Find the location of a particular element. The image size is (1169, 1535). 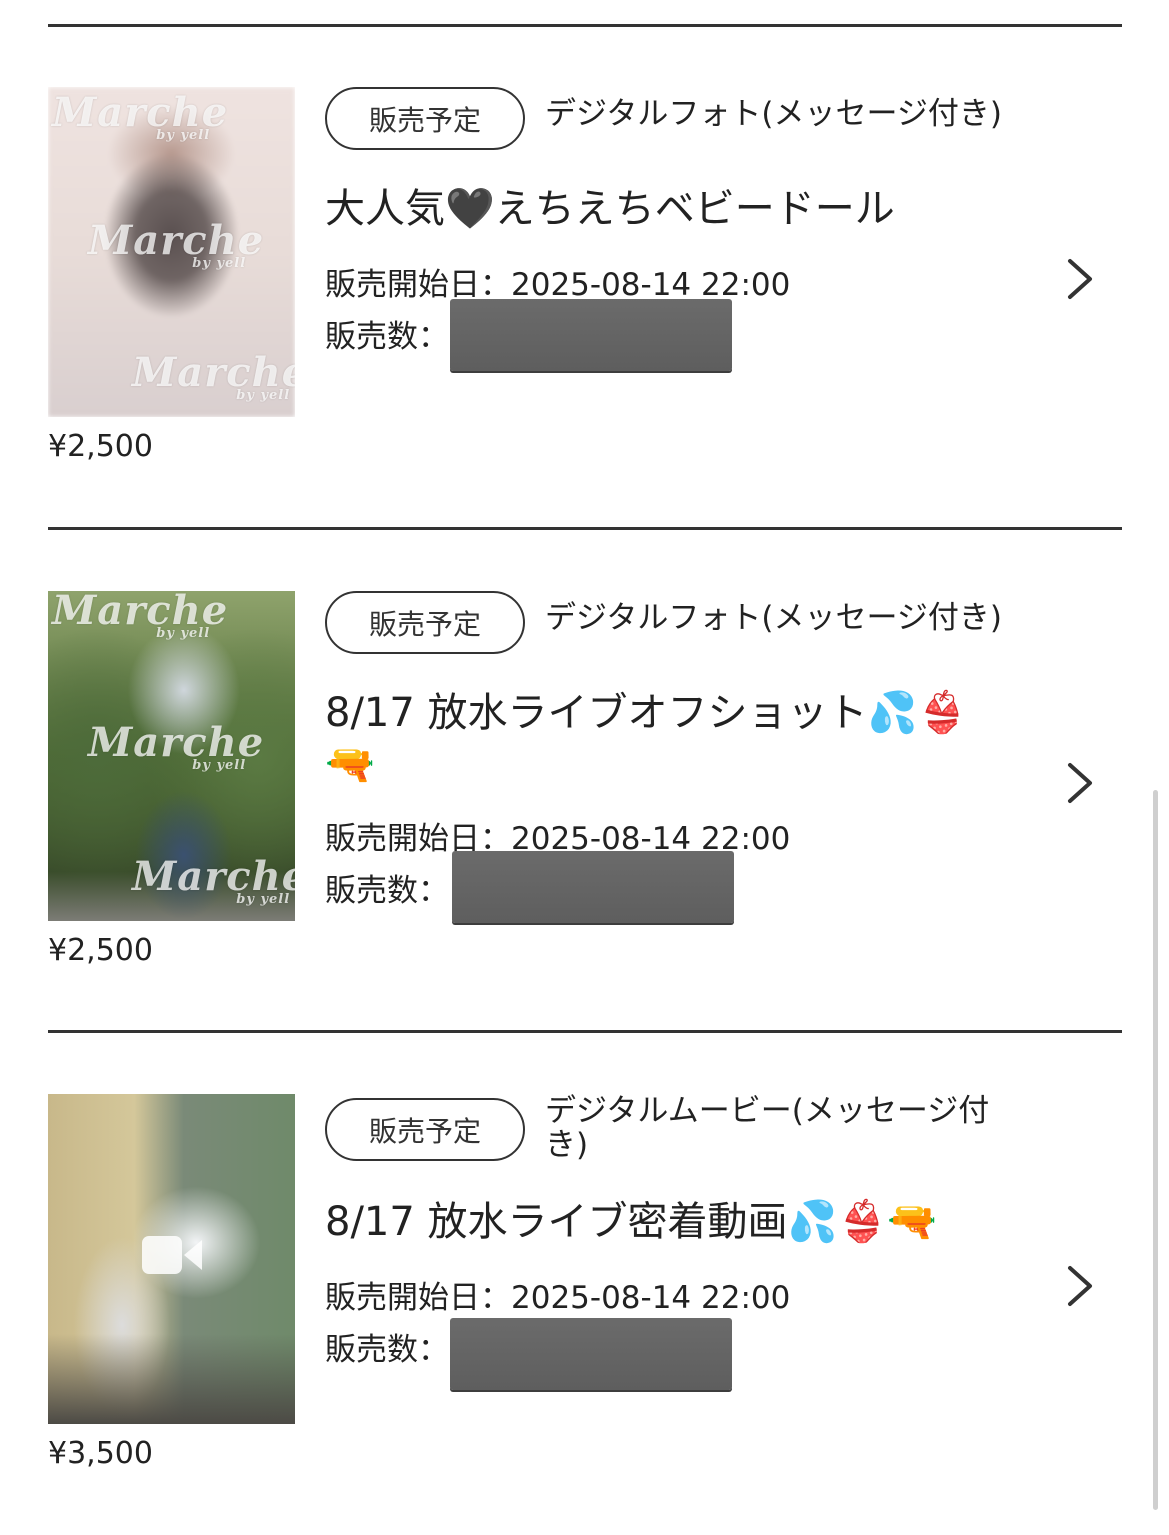

video-camera-icon is located at coordinates (172, 1255).